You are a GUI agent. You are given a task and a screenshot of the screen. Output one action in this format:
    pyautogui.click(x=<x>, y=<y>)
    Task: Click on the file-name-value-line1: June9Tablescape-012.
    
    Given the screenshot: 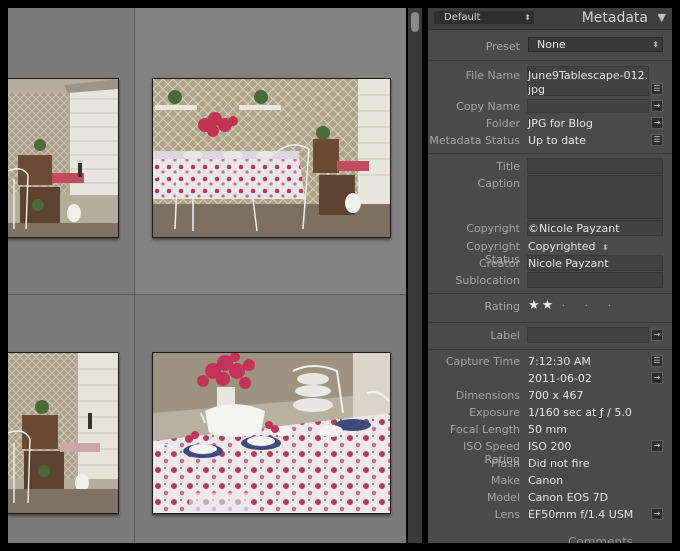 What is the action you would take?
    pyautogui.click(x=588, y=75)
    